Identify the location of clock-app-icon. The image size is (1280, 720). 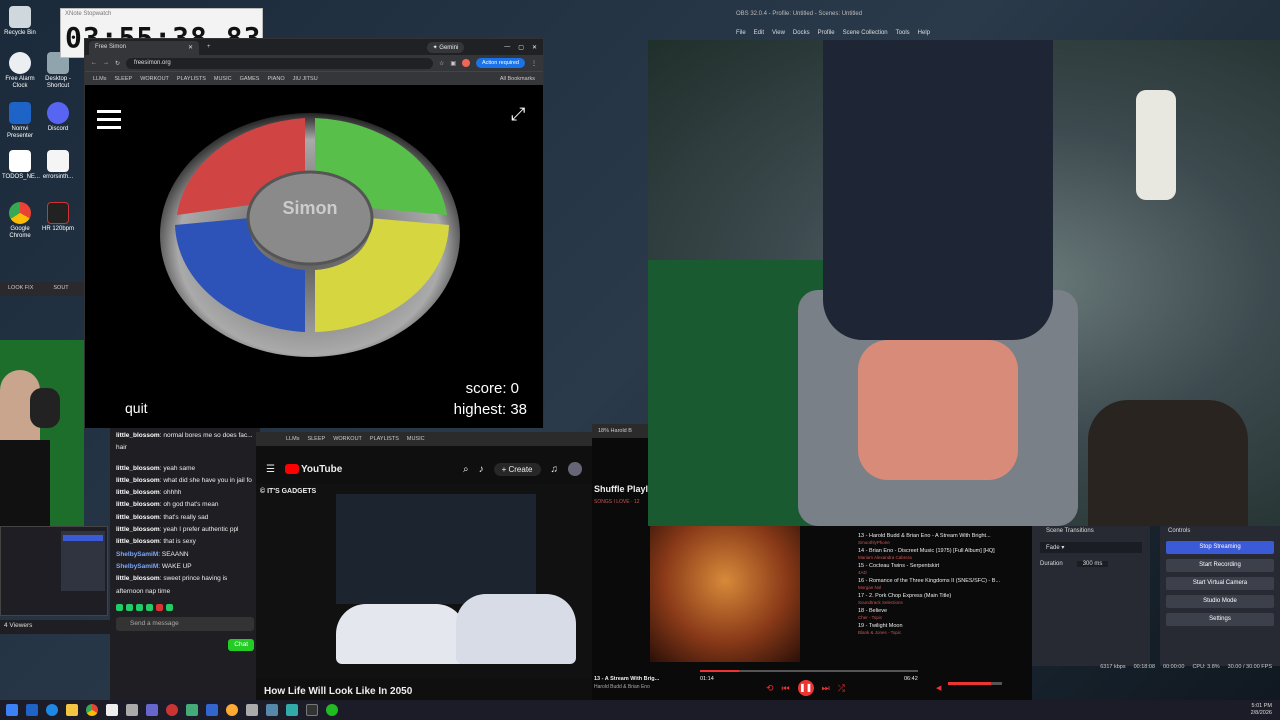
(232, 710).